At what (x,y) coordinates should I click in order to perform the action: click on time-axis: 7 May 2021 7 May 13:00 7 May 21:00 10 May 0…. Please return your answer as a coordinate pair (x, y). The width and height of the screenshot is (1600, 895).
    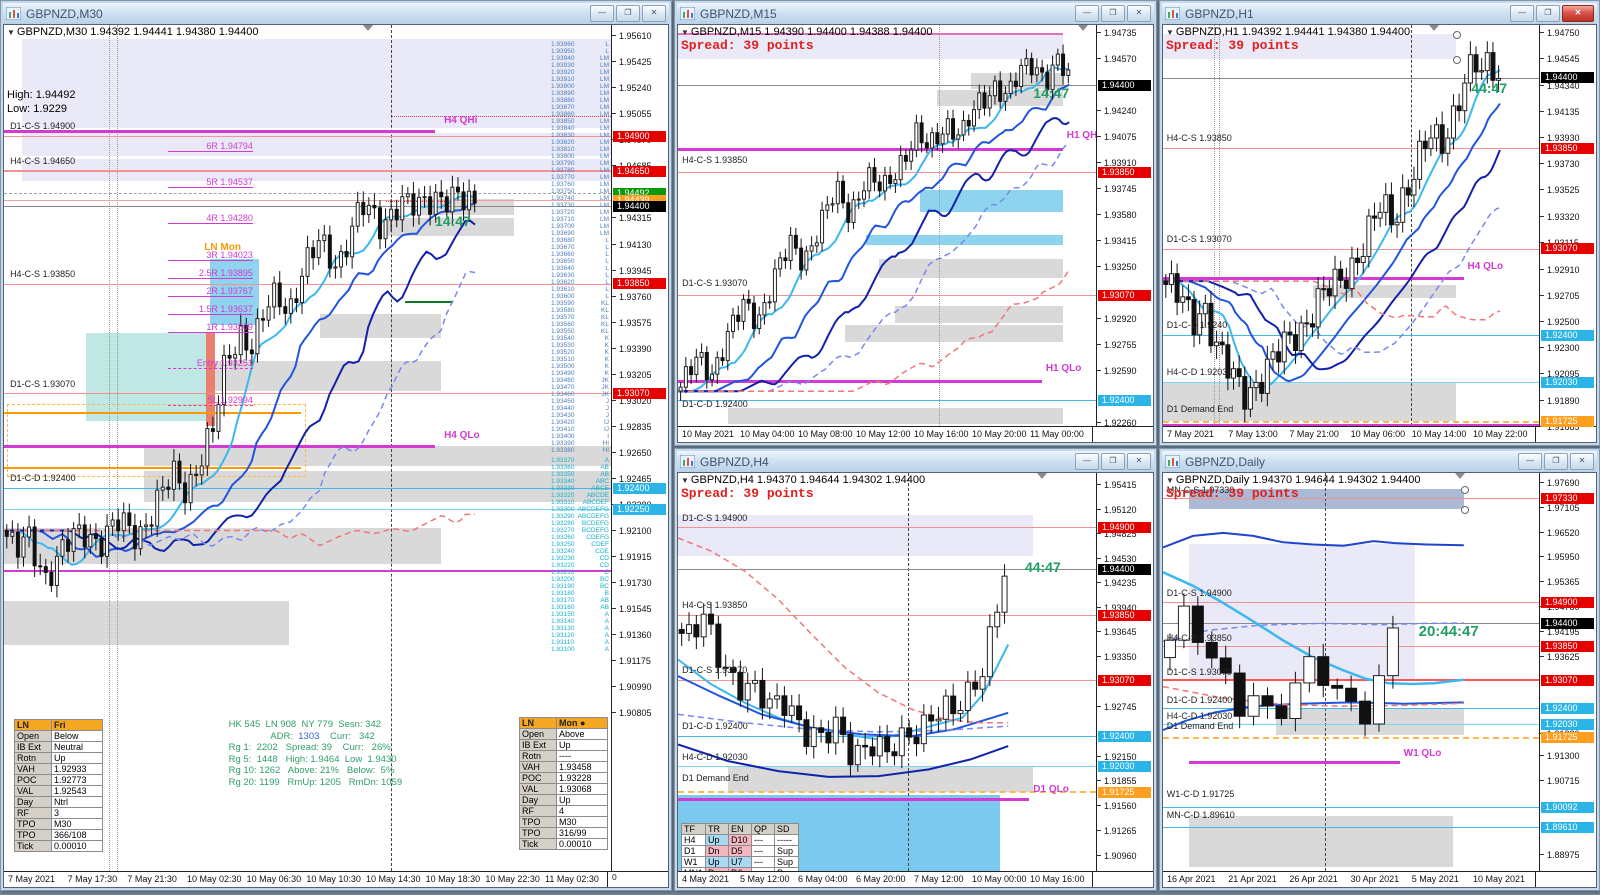
    Looking at the image, I should click on (1349, 434).